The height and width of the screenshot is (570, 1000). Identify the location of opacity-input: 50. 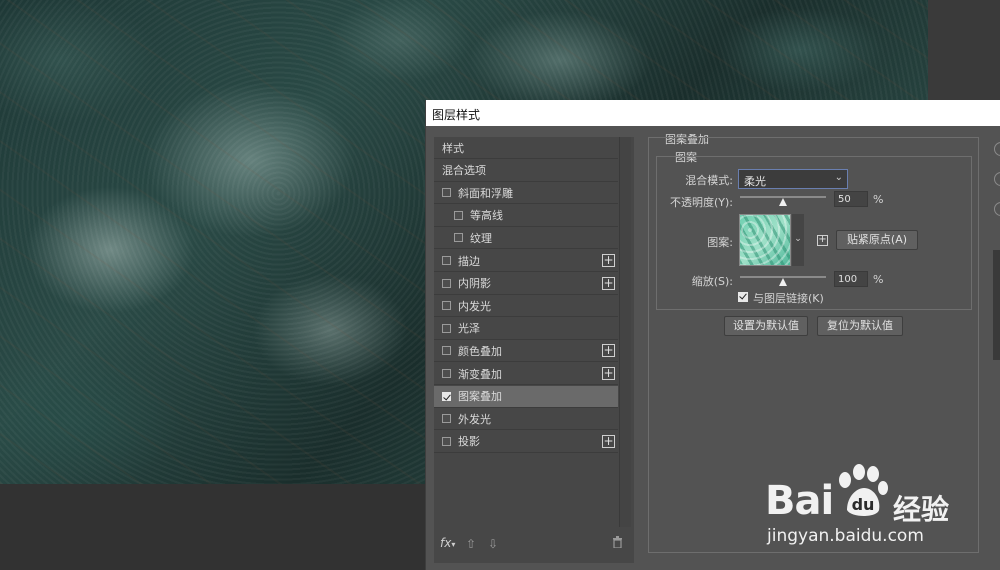
(851, 199).